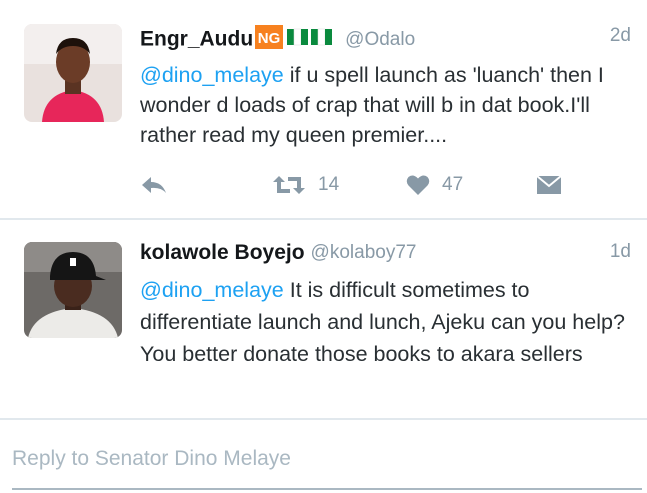 The width and height of the screenshot is (647, 493). I want to click on envelope-icon, so click(549, 184).